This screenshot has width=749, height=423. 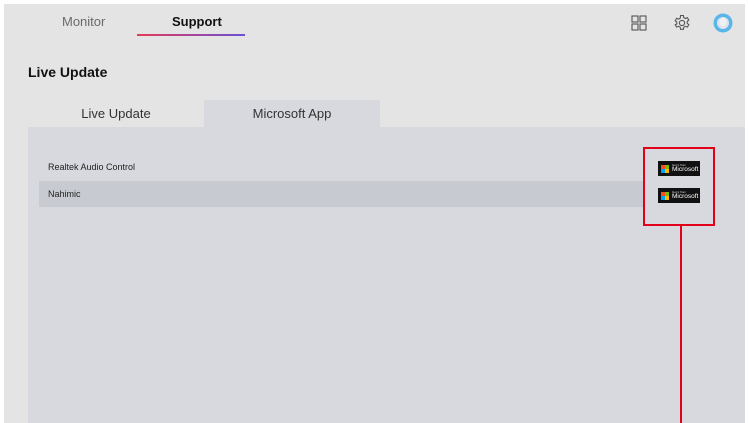 What do you see at coordinates (374, 22) in the screenshot?
I see `top-navigation: Monitor Support` at bounding box center [374, 22].